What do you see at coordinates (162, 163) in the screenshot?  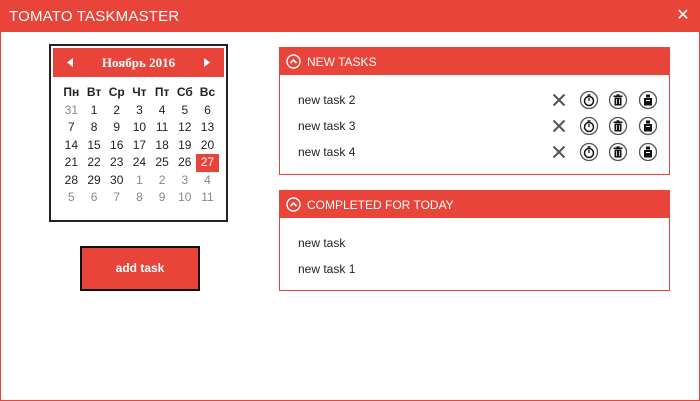 I see `calendar-day: 25` at bounding box center [162, 163].